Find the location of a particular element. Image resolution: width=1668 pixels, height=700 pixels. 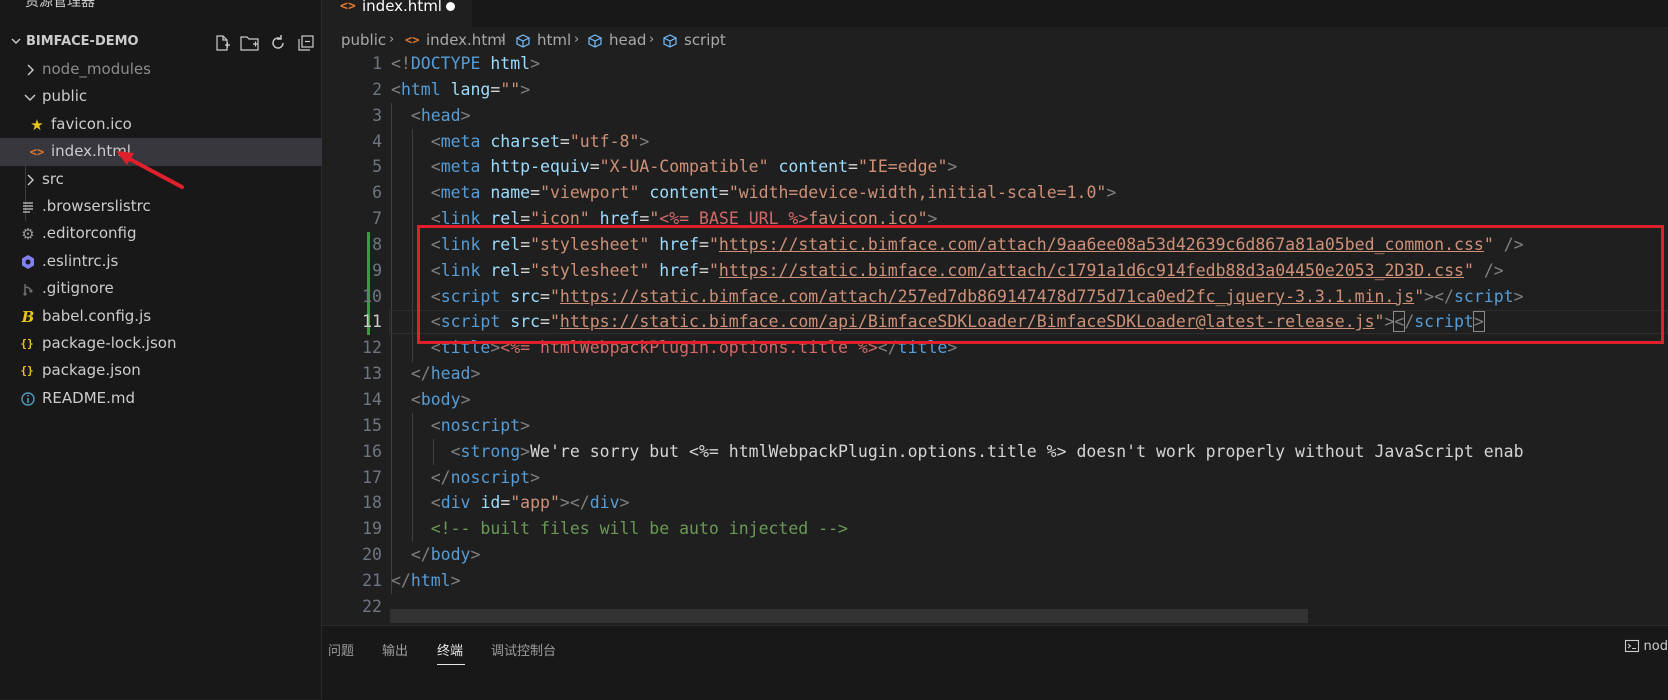

code-token: "X-UA-Compatible" is located at coordinates (684, 167).